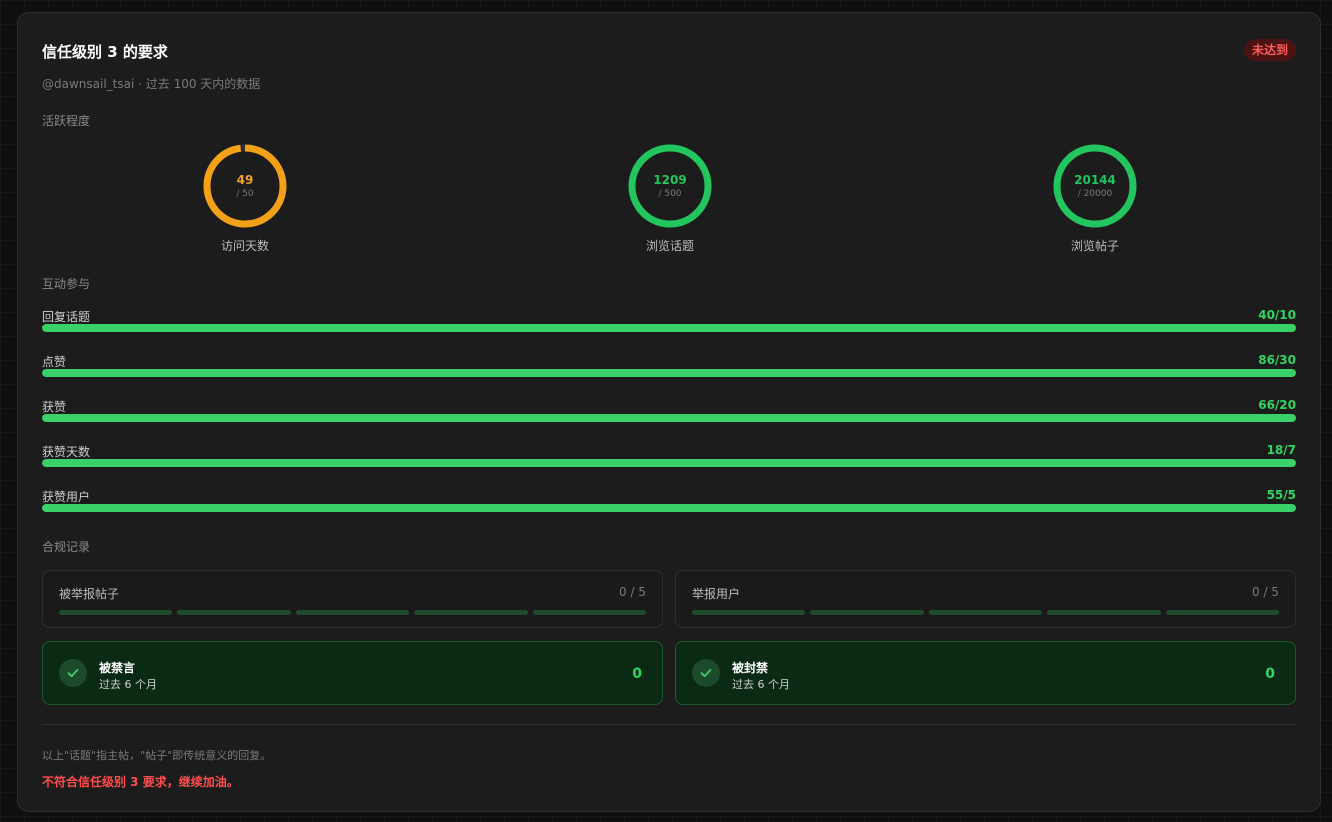 Image resolution: width=1332 pixels, height=822 pixels. What do you see at coordinates (140, 782) in the screenshot?
I see `verdict-text: 不符合信任级别 3 要求，继续加油。` at bounding box center [140, 782].